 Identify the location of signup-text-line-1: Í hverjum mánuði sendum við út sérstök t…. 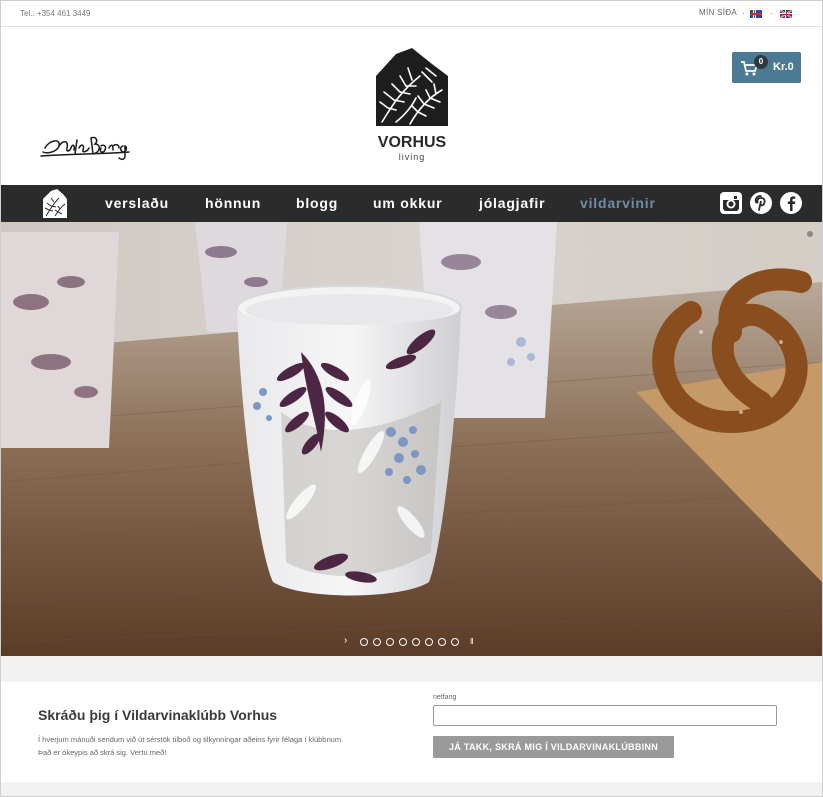
(191, 739).